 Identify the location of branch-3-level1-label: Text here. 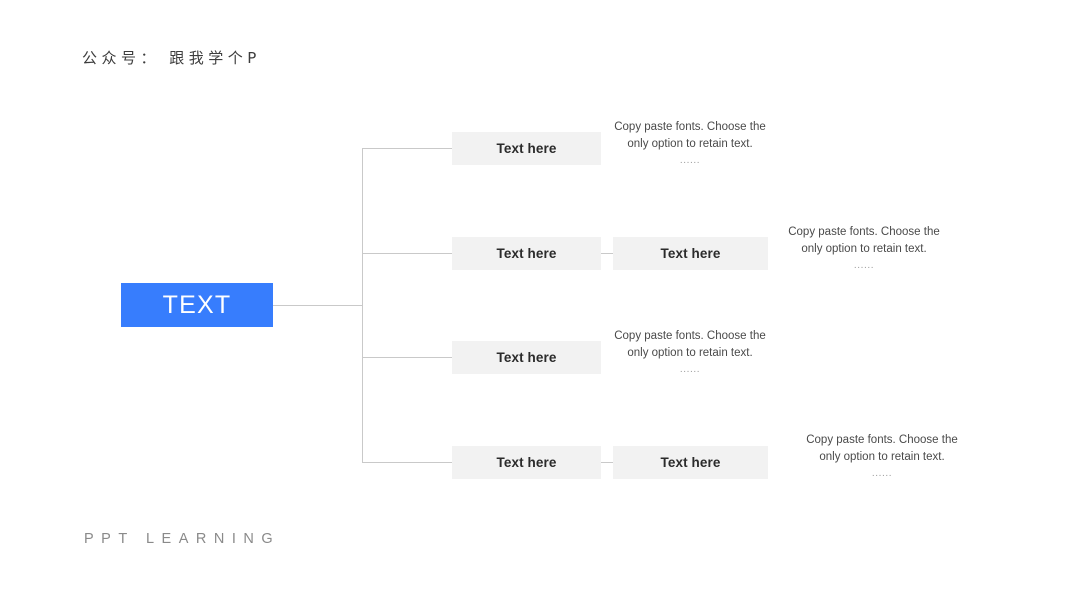
(526, 357).